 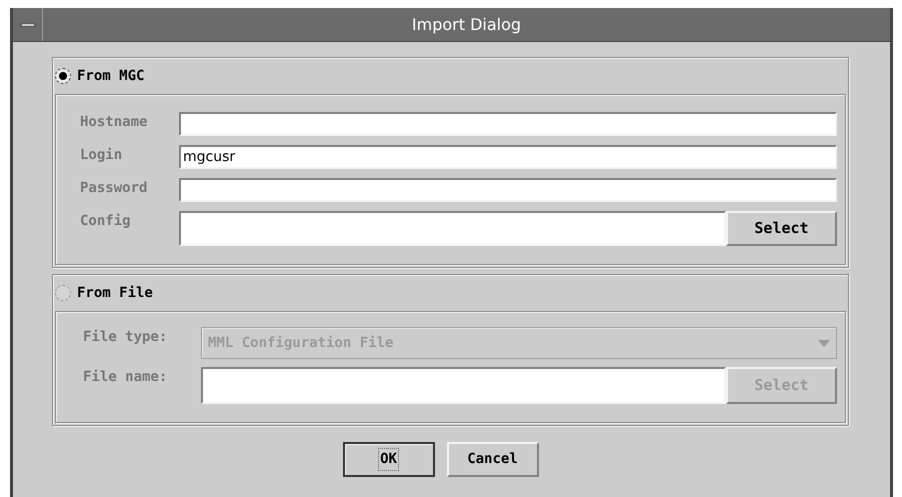 I want to click on group-label: From MGC, so click(x=110, y=76).